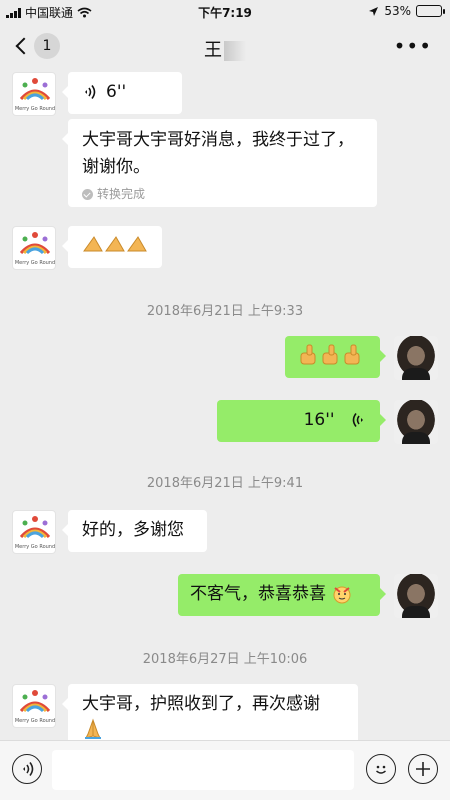  Describe the element at coordinates (258, 594) in the screenshot. I see `message-text: 不客气，恭喜恭喜` at that location.